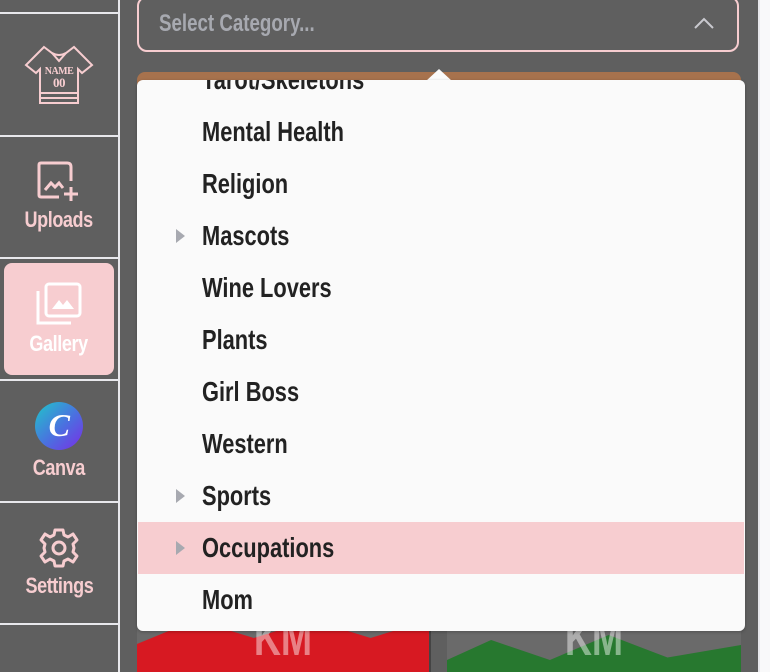 Image resolution: width=770 pixels, height=672 pixels. What do you see at coordinates (441, 548) in the screenshot?
I see `dropdown-option-highlighted: Occupations` at bounding box center [441, 548].